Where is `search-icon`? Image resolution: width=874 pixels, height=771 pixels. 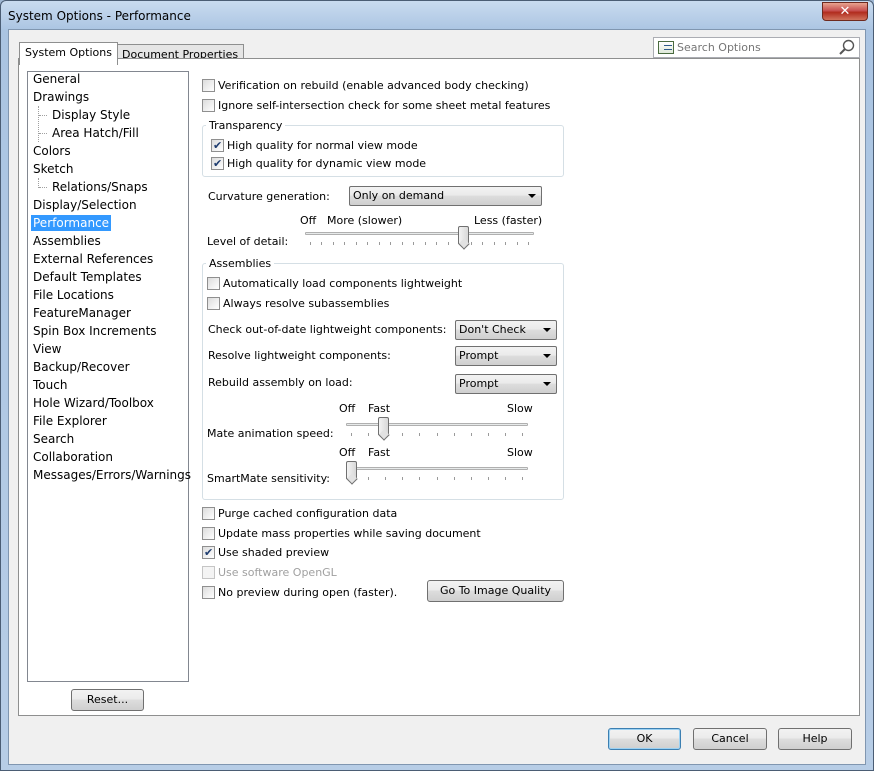 search-icon is located at coordinates (847, 47).